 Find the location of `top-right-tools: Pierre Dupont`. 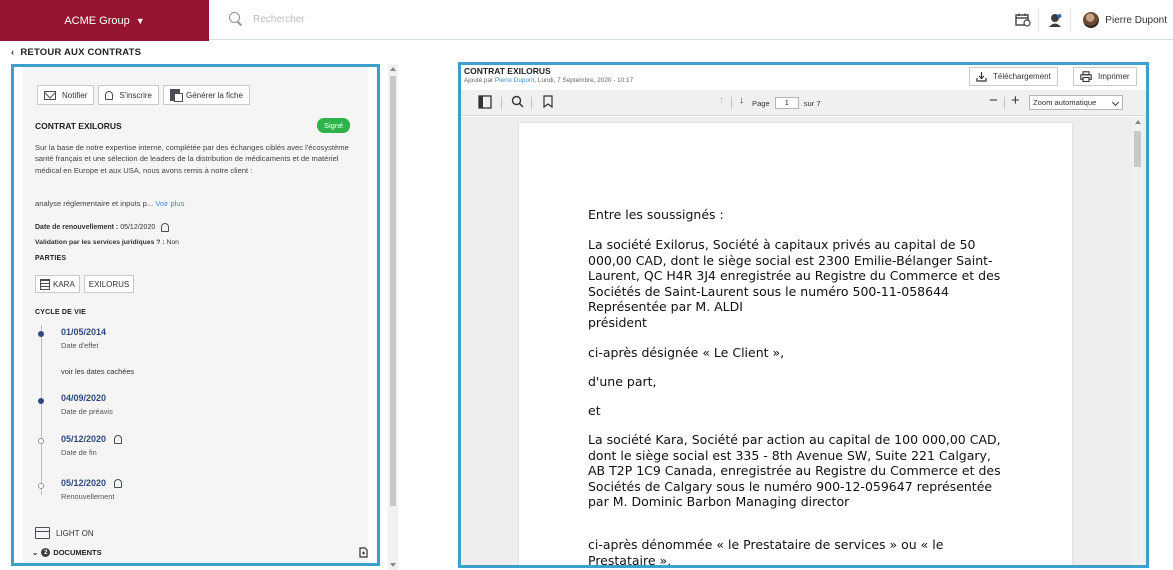

top-right-tools: Pierre Dupont is located at coordinates (1087, 20).